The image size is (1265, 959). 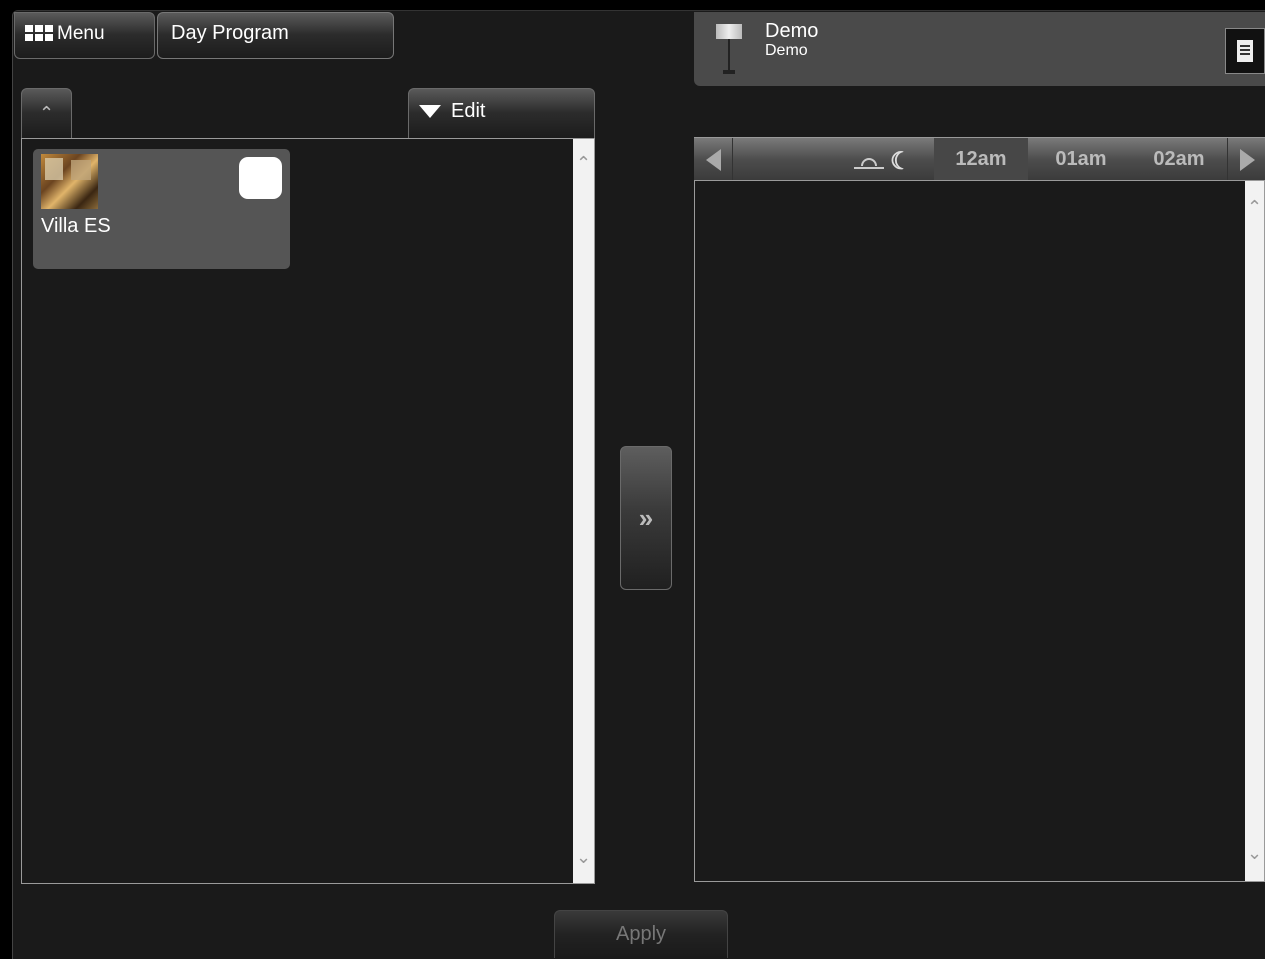 I want to click on timeline-next-button, so click(x=1246, y=159).